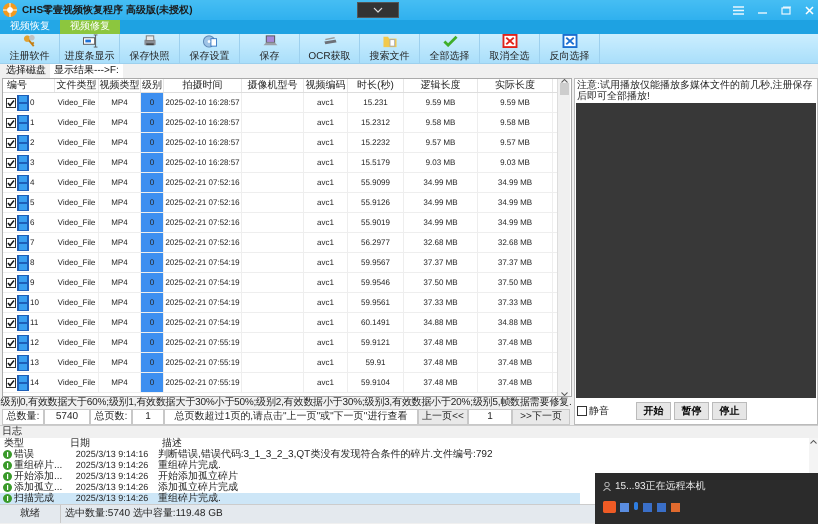  I want to click on column-header: 文件类型, so click(77, 85).